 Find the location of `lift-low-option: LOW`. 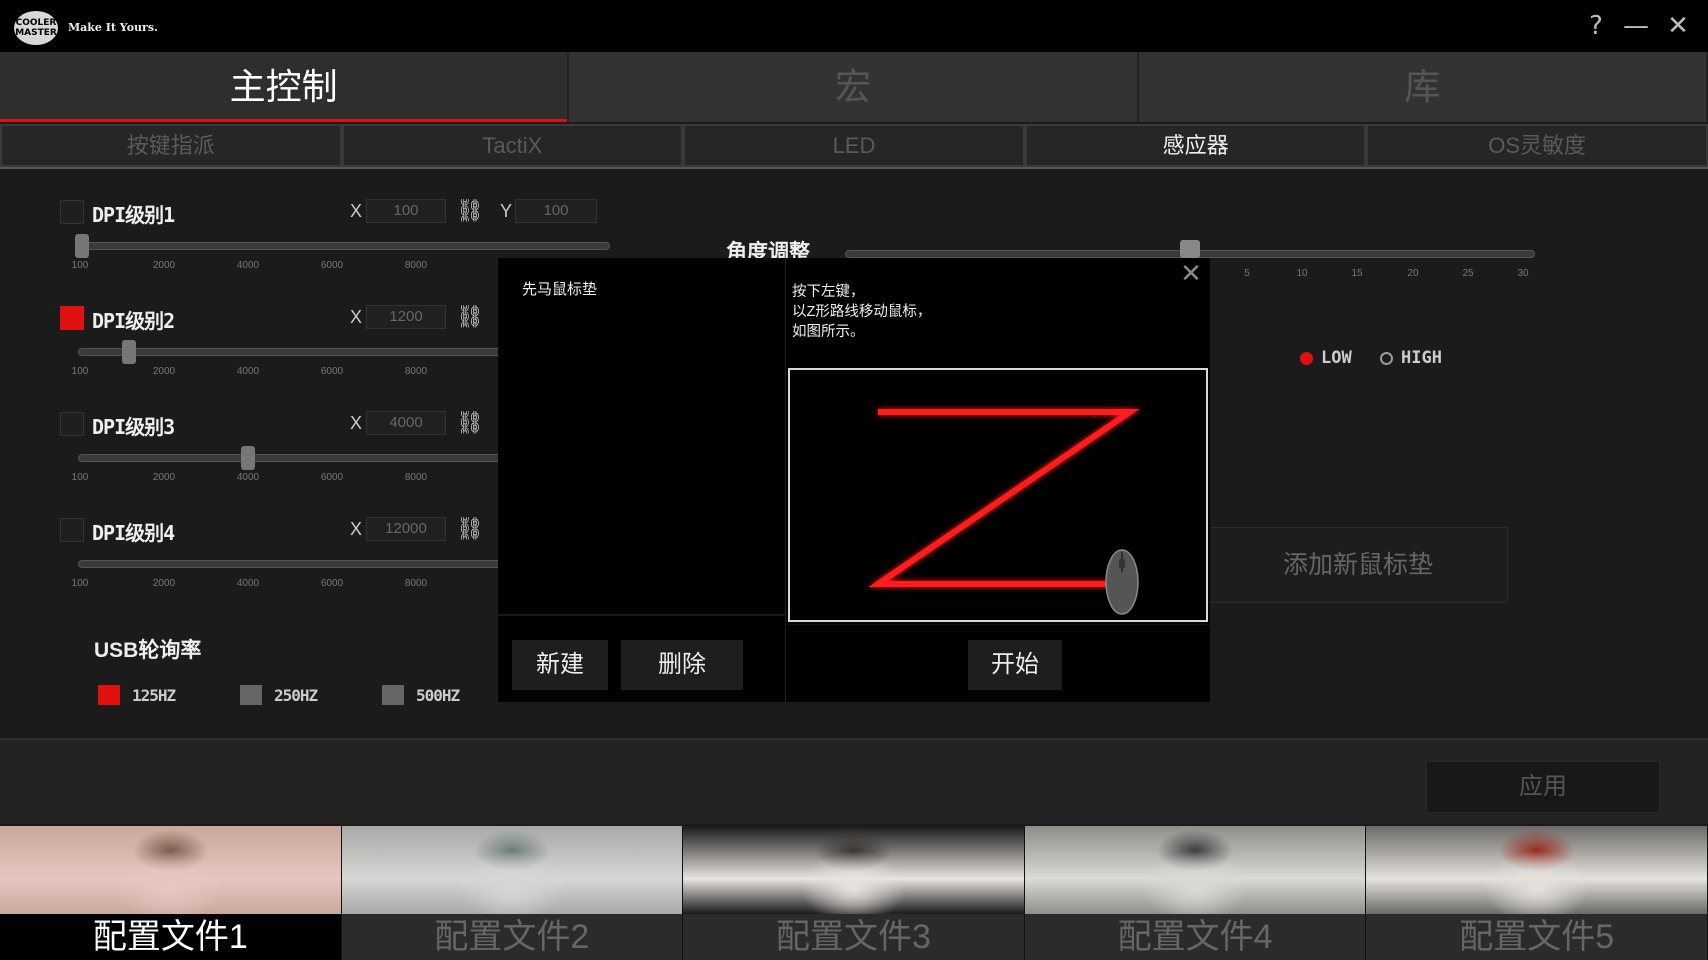

lift-low-option: LOW is located at coordinates (1326, 358).